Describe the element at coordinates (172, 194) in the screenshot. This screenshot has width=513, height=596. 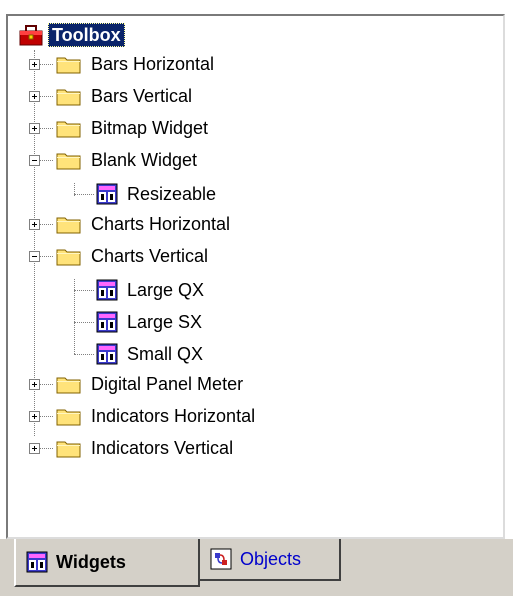
I see `tree-item-label: Resizeable` at that location.